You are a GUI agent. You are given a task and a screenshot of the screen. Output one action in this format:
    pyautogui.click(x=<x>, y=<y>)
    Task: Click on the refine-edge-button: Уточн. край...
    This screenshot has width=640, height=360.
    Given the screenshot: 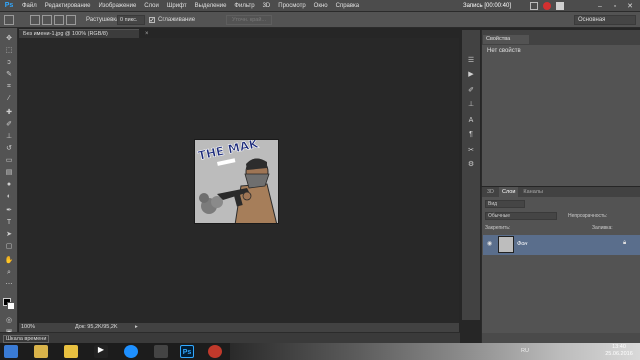 What is the action you would take?
    pyautogui.click(x=249, y=20)
    